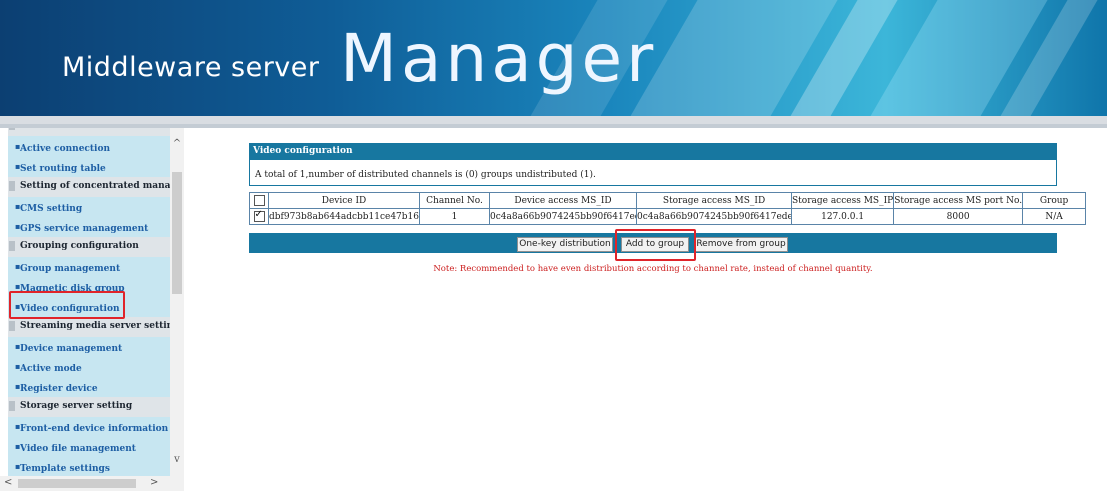 The width and height of the screenshot is (1107, 491). What do you see at coordinates (958, 200) in the screenshot?
I see `column-header: Storage access MS port No.` at bounding box center [958, 200].